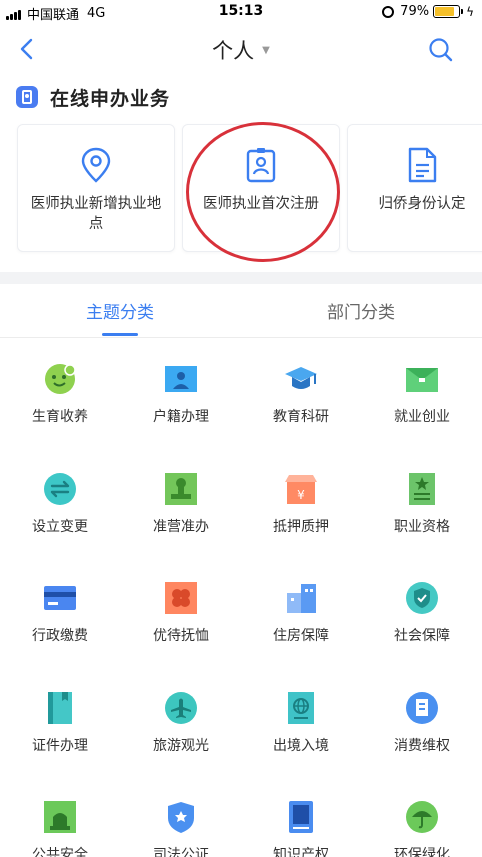 This screenshot has width=482, height=857. Describe the element at coordinates (241, 311) in the screenshot. I see `category-tabs: 主题分类 部门分类` at that location.